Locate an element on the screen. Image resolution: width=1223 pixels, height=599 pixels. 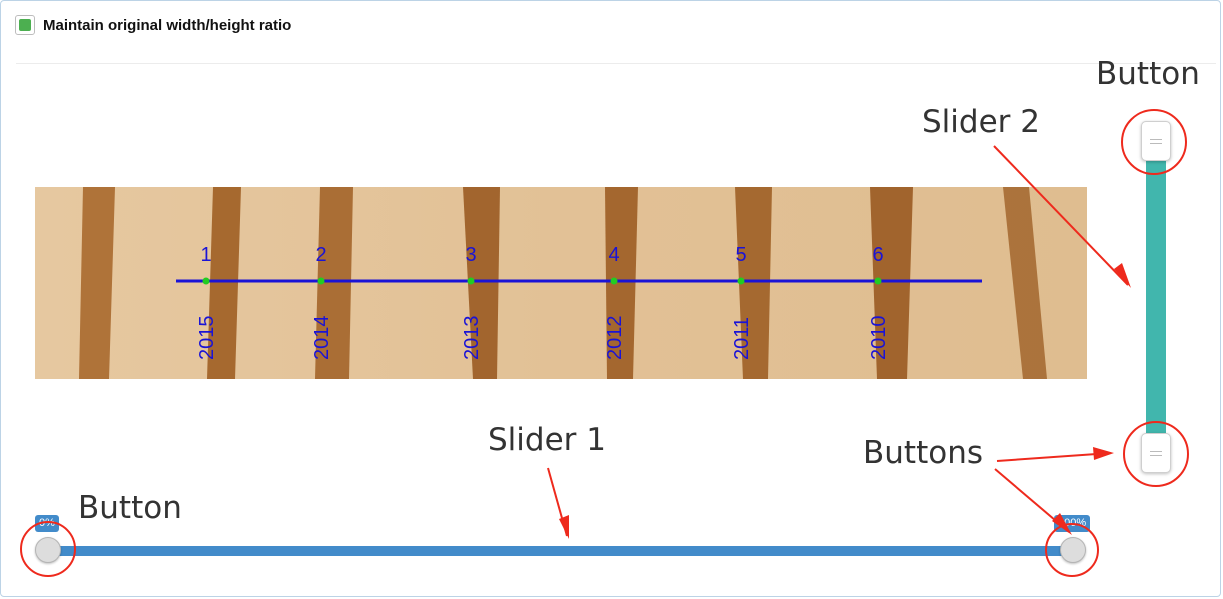
slider-1-max-handle is located at coordinates (1073, 550).